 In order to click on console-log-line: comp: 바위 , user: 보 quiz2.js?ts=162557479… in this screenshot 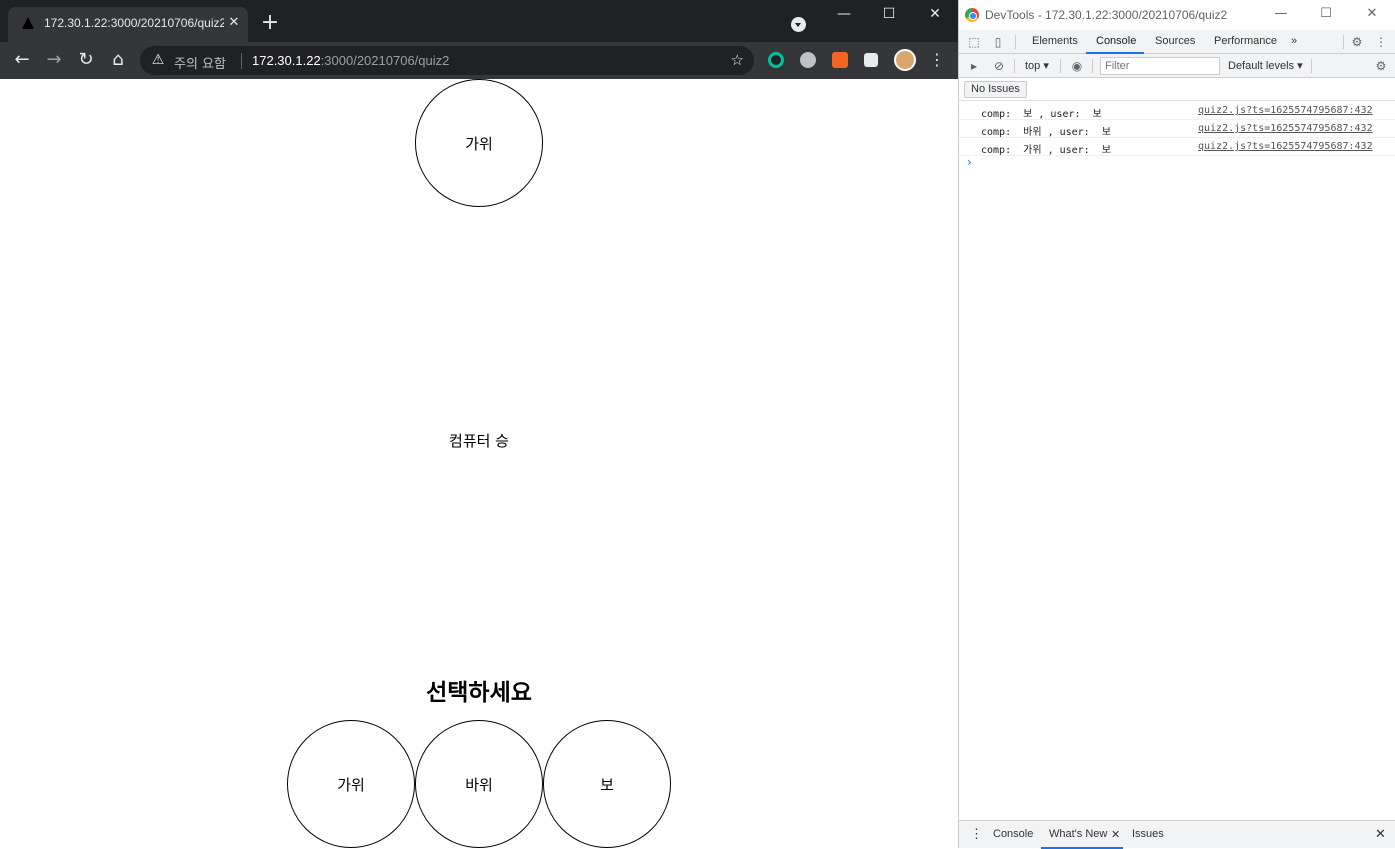, I will do `click(1177, 129)`.